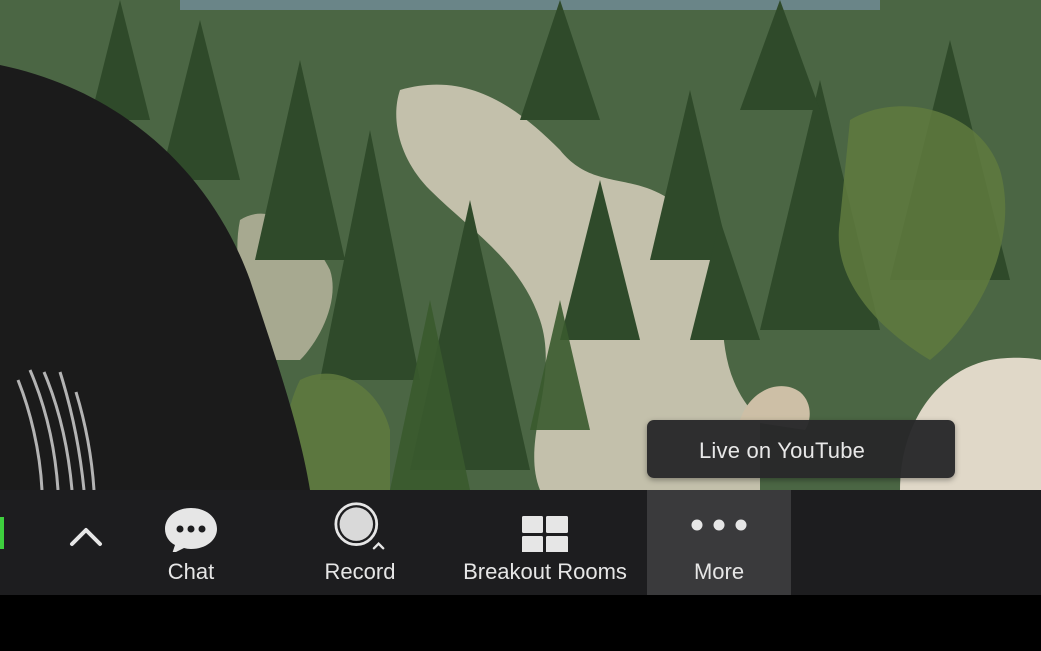 The height and width of the screenshot is (651, 1041). What do you see at coordinates (86, 537) in the screenshot?
I see `chevron-up-icon` at bounding box center [86, 537].